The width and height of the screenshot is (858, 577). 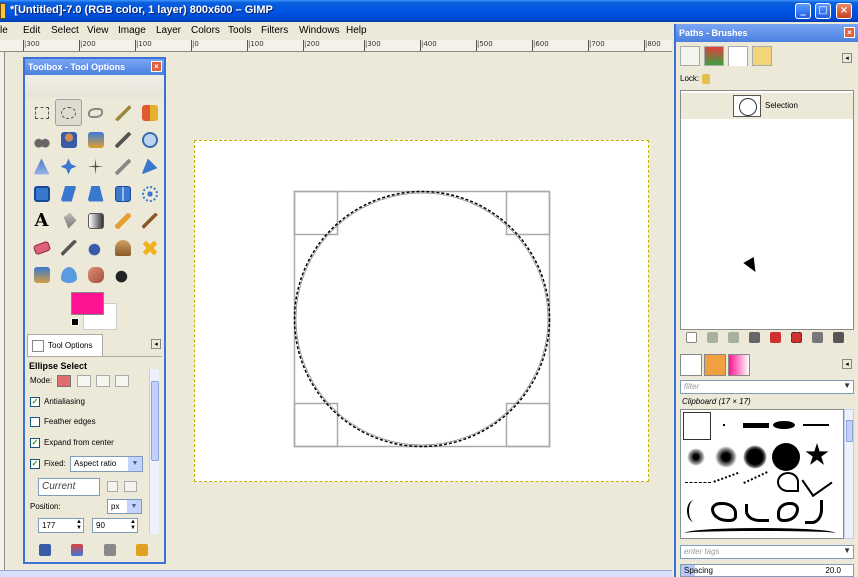 What do you see at coordinates (754, 337) in the screenshot?
I see `duplicate-path-icon` at bounding box center [754, 337].